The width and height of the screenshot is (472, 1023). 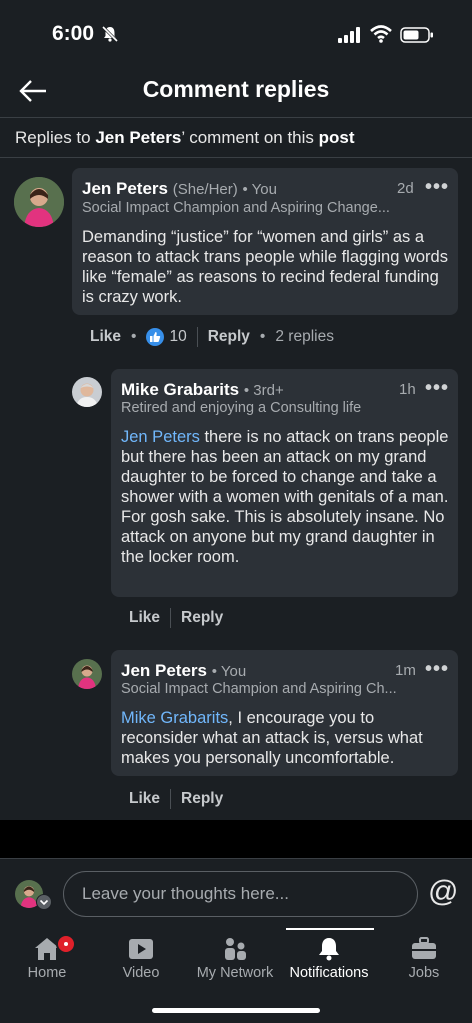 What do you see at coordinates (141, 949) in the screenshot?
I see `video-icon` at bounding box center [141, 949].